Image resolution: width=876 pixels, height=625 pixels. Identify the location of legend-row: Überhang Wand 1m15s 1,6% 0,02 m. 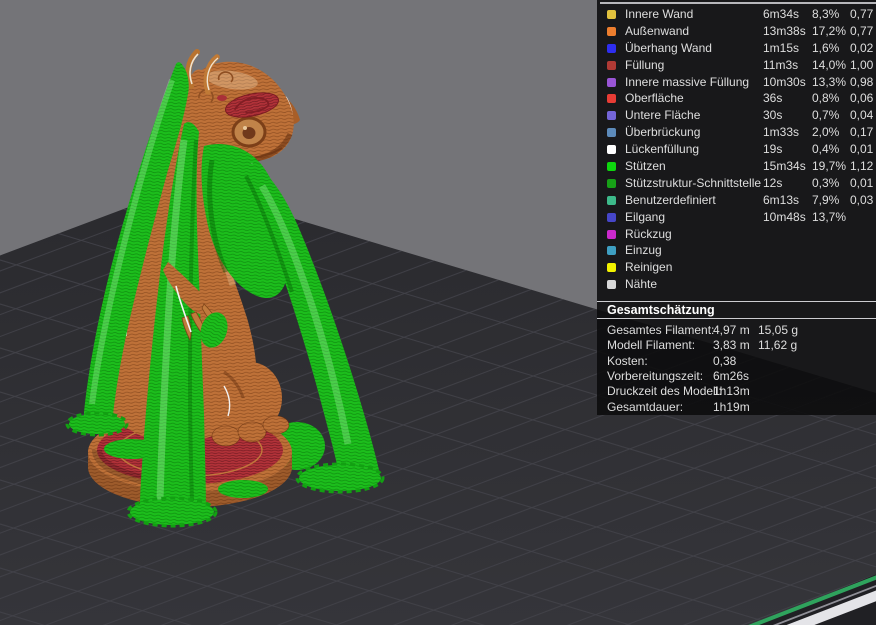
(736, 48).